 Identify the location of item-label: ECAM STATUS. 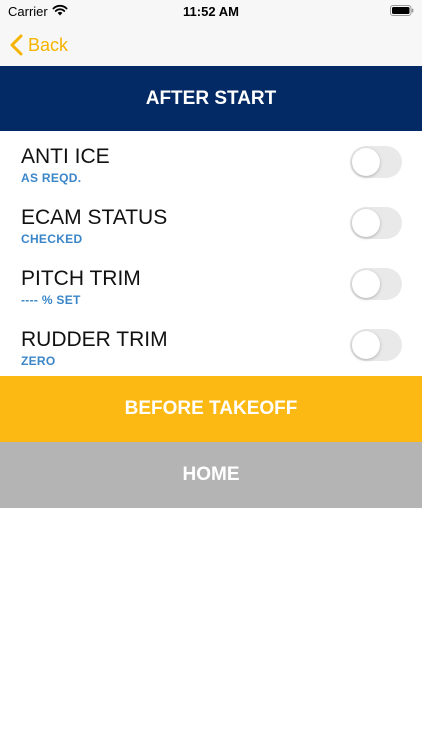
(94, 217).